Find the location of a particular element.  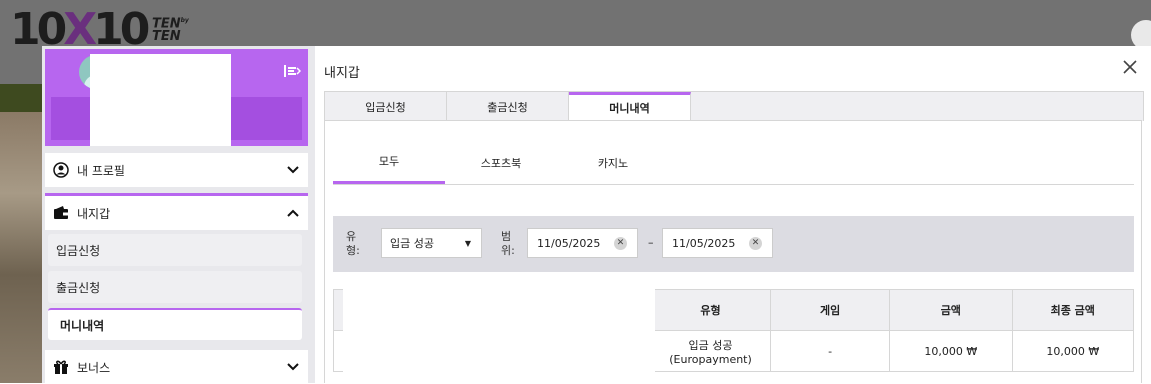

site-logo-sub: TENby TEN is located at coordinates (170, 30).